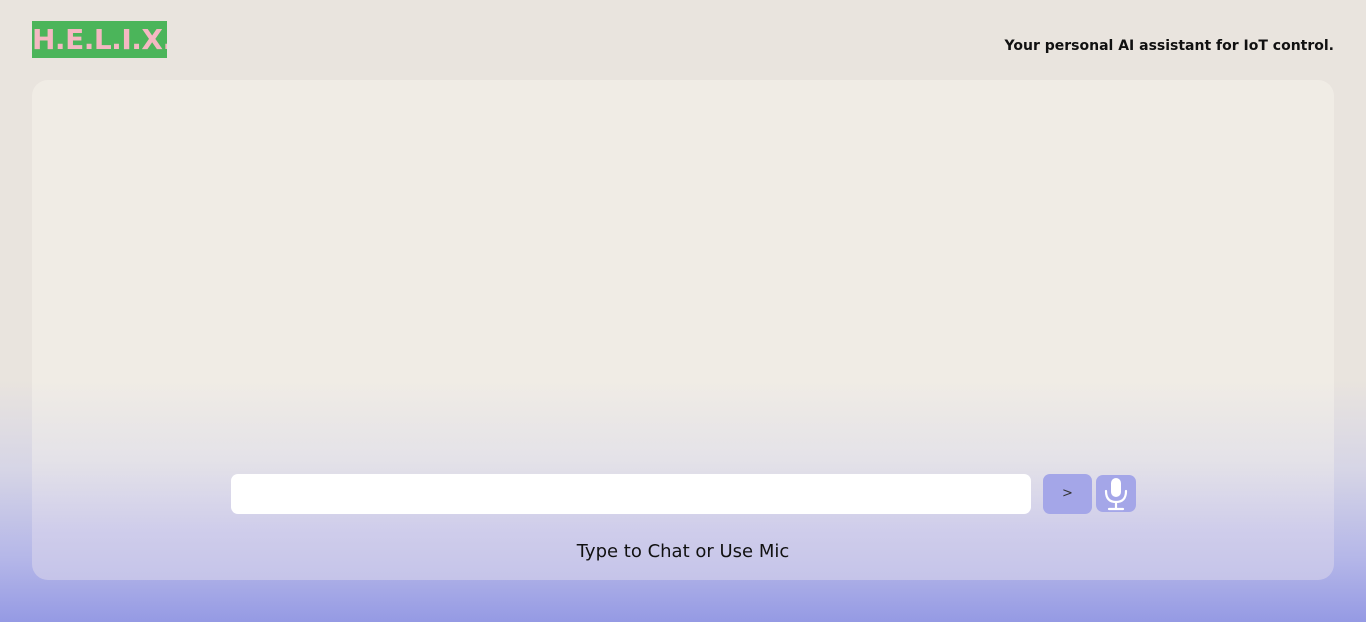 The image size is (1366, 622). What do you see at coordinates (683, 551) in the screenshot?
I see `chat-hint: Type to Chat or Use Mic` at bounding box center [683, 551].